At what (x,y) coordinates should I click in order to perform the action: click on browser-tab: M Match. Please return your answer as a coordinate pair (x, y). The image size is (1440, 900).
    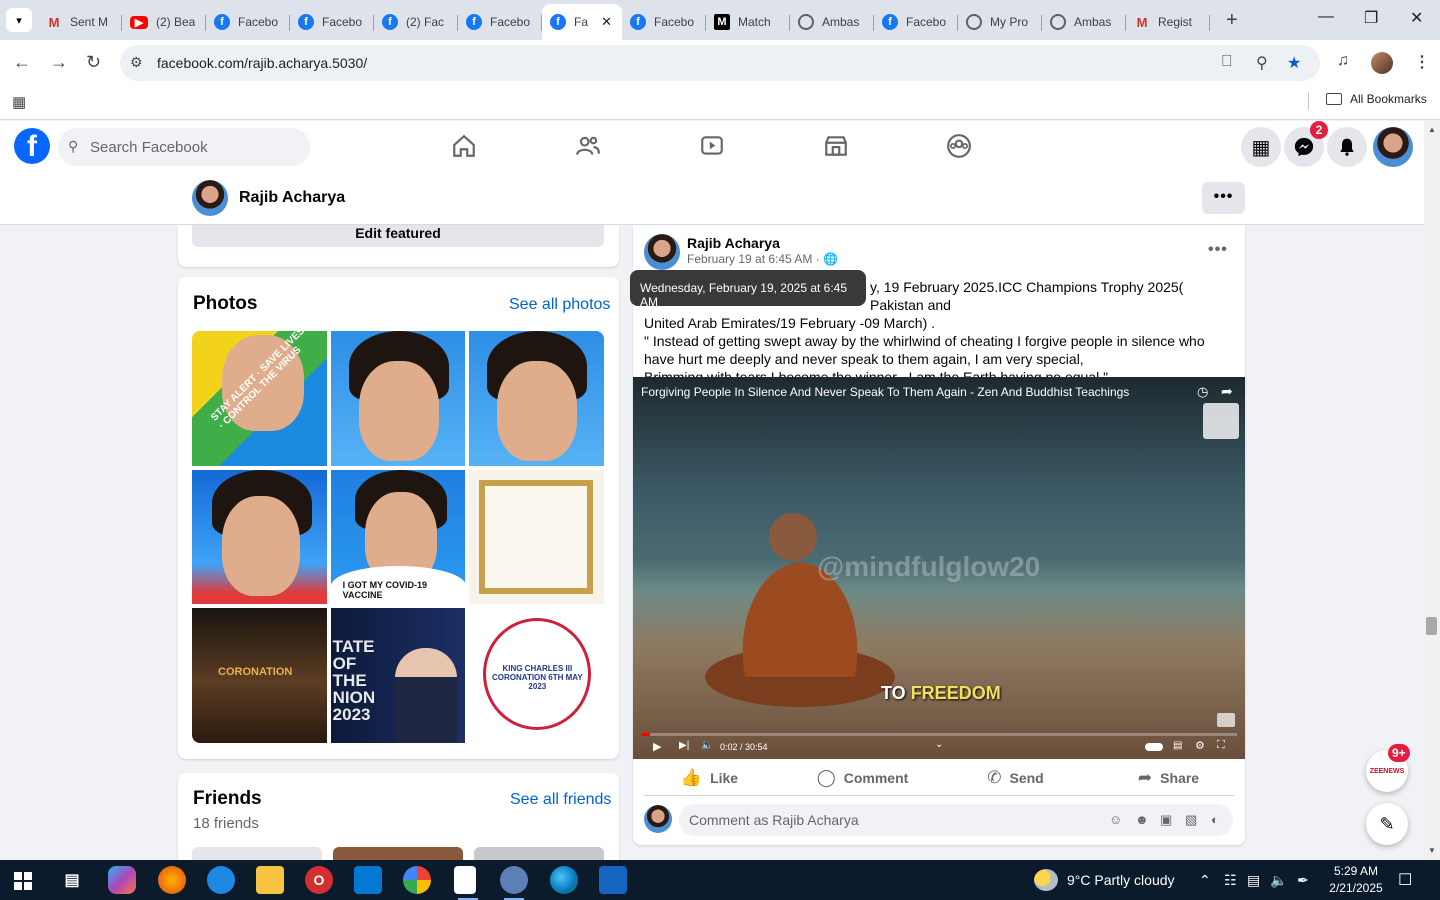
    Looking at the image, I should click on (748, 22).